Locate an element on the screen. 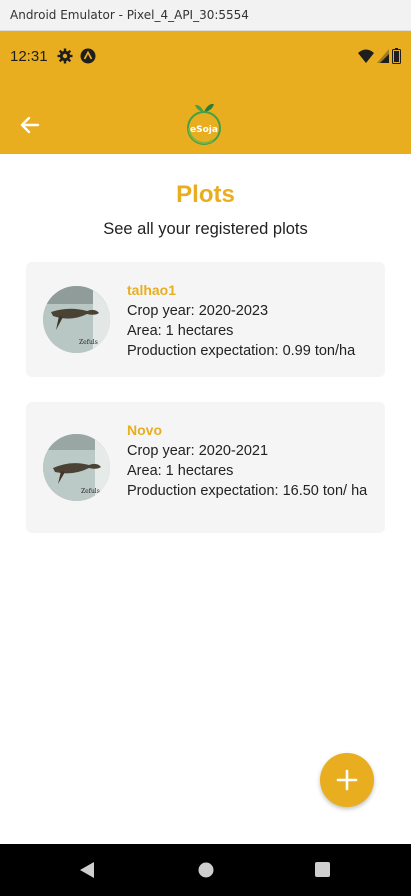 The width and height of the screenshot is (411, 896). add-plot-button is located at coordinates (347, 780).